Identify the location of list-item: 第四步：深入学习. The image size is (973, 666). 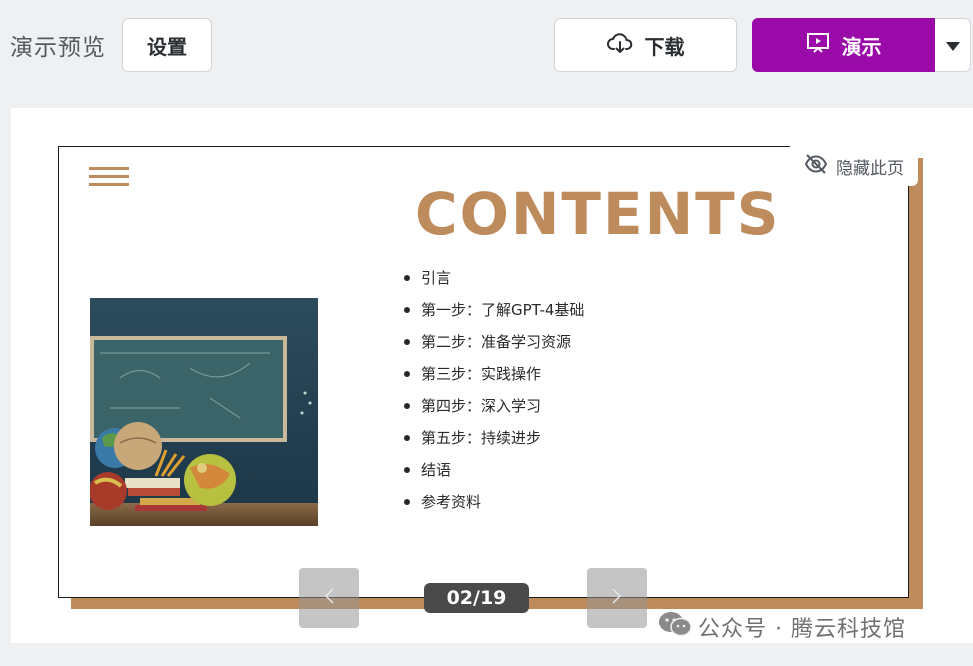
(494, 406).